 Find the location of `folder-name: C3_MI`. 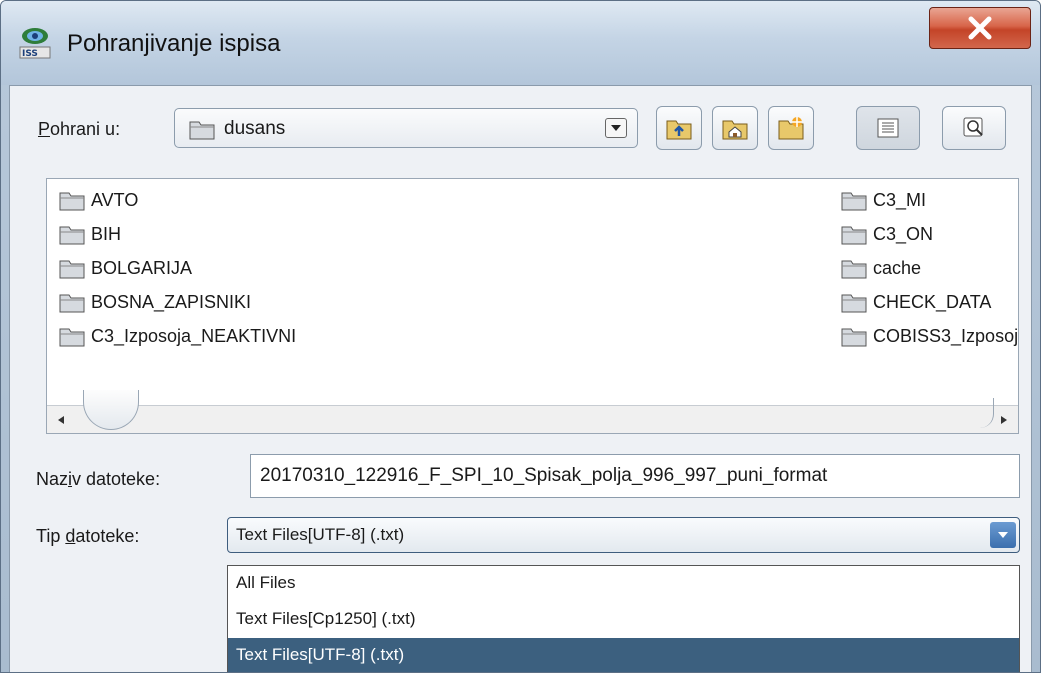

folder-name: C3_MI is located at coordinates (900, 199).